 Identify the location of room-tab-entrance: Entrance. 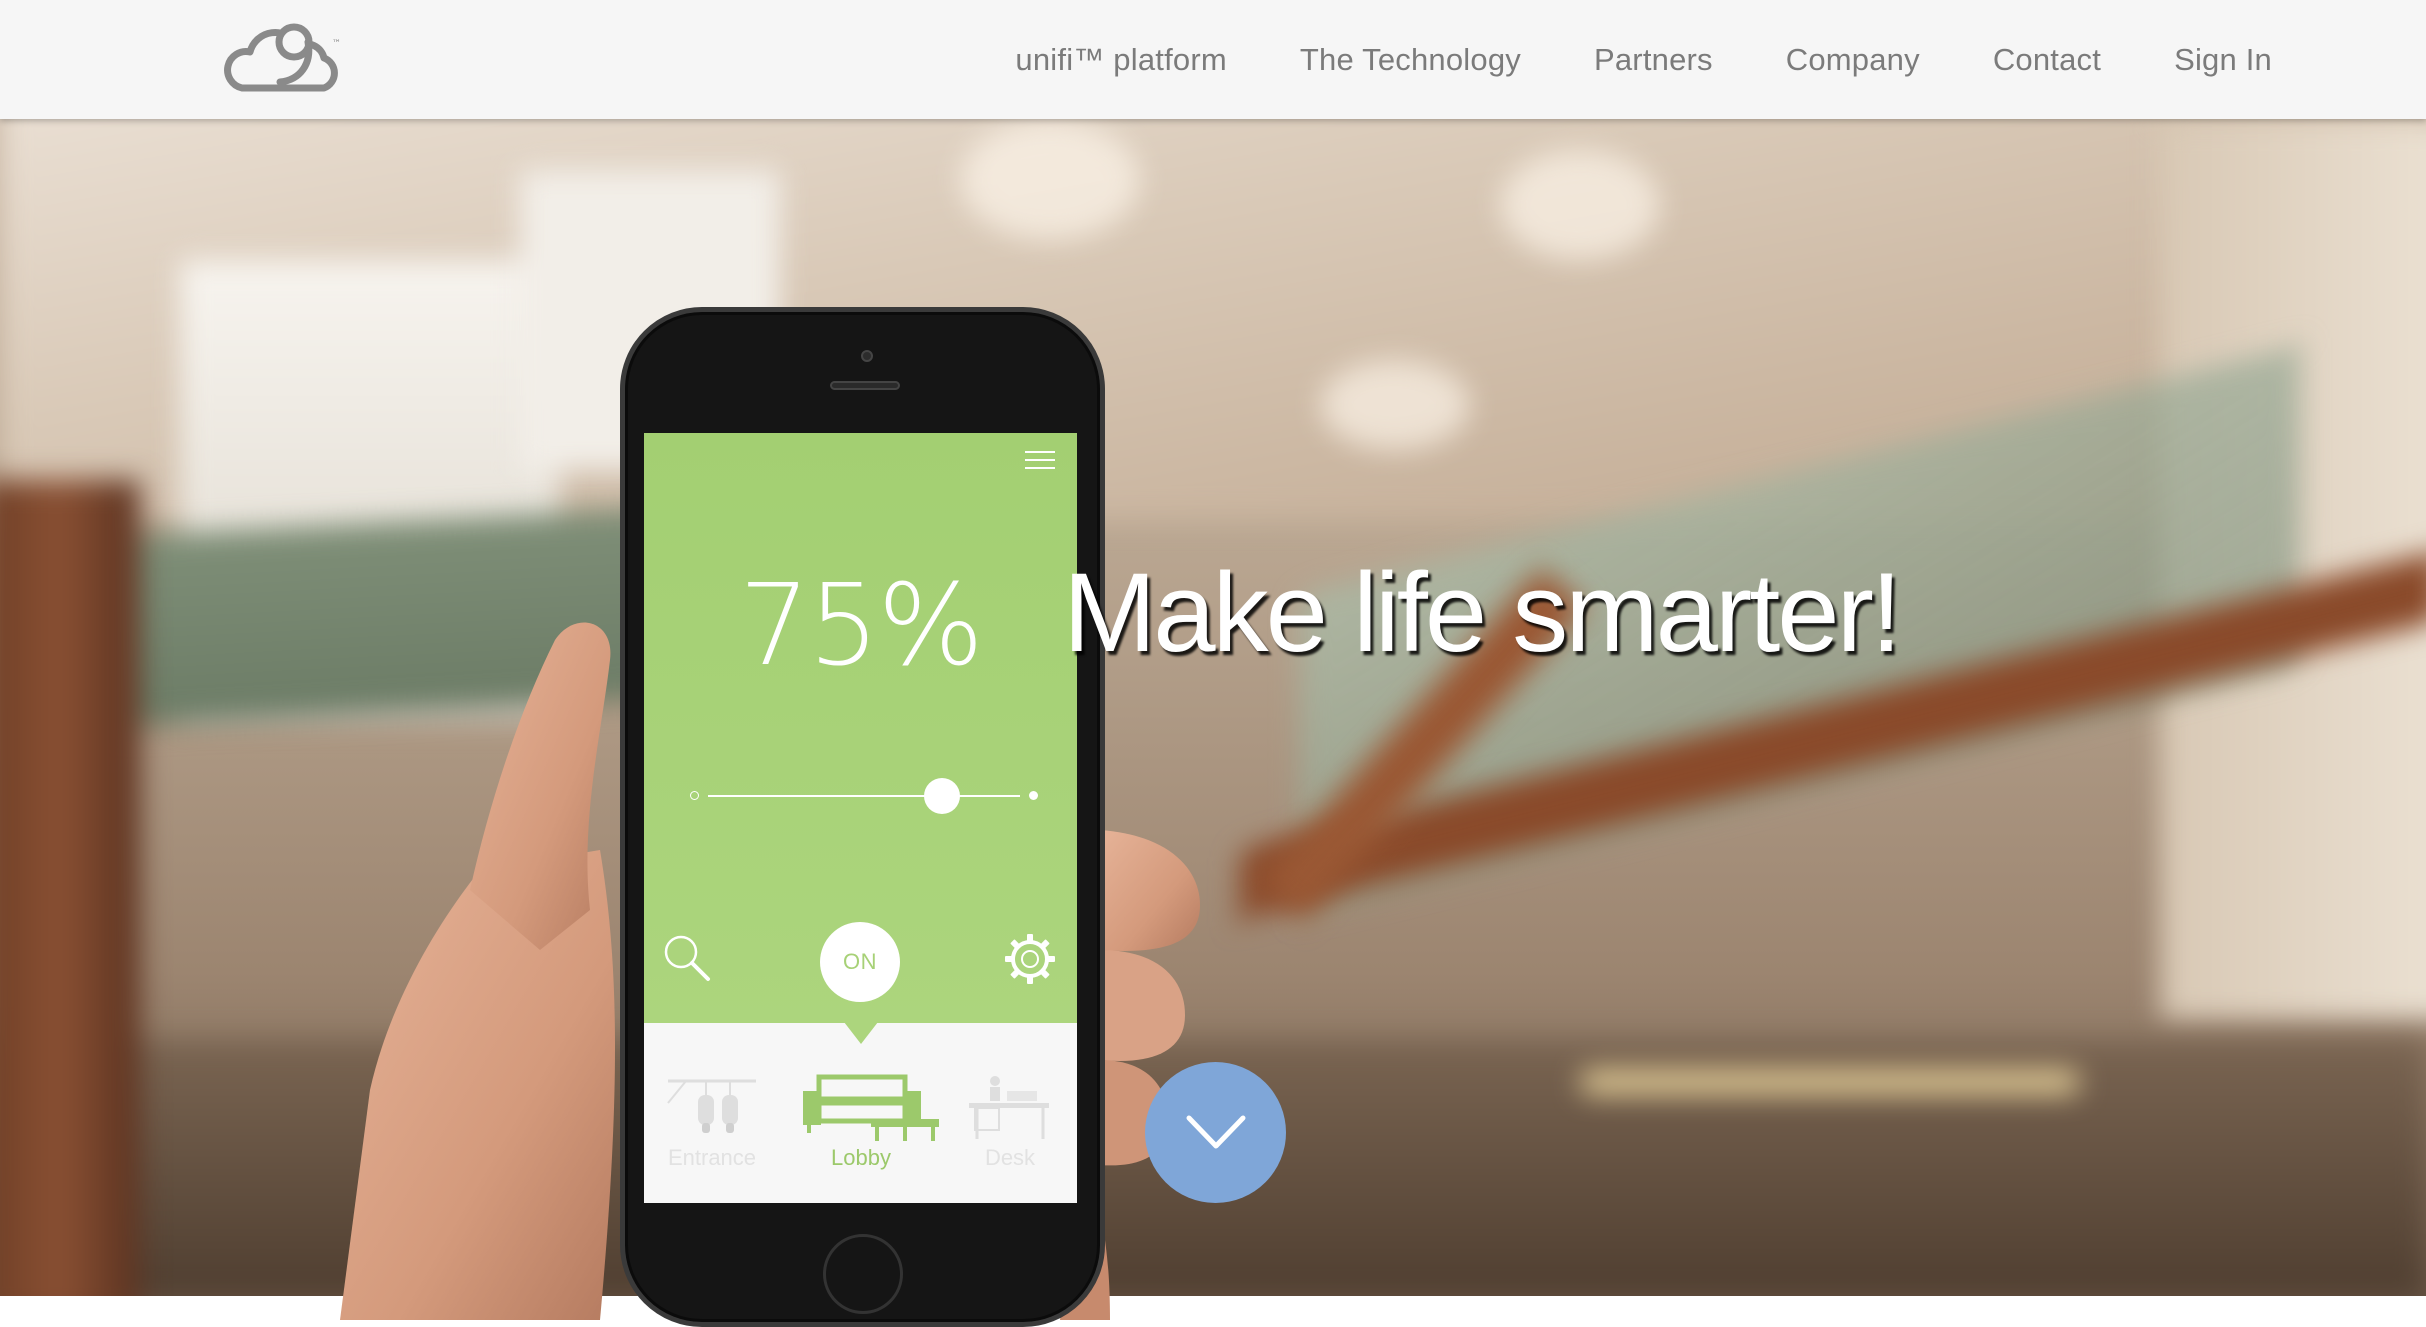
(712, 1122).